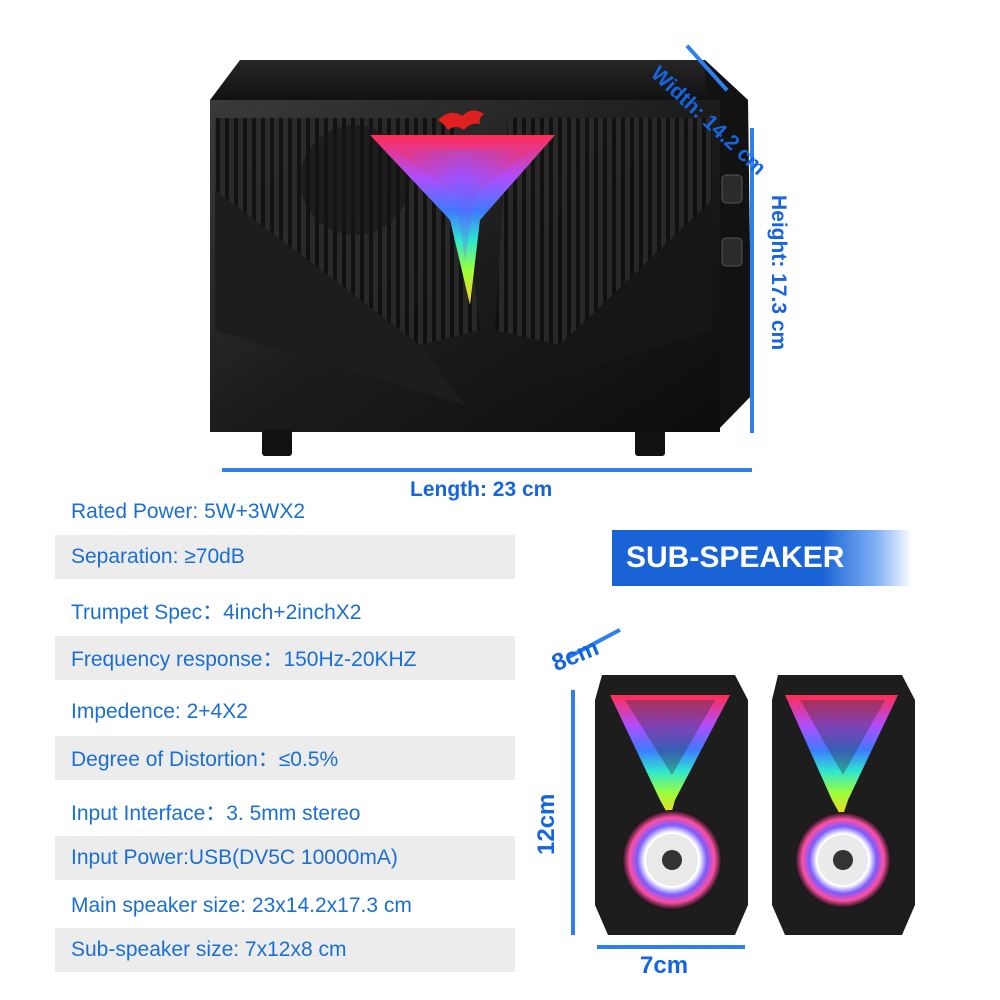 The image size is (1000, 1000). I want to click on spec-frequency: Frequency response：150Hz-20KHZ, so click(285, 658).